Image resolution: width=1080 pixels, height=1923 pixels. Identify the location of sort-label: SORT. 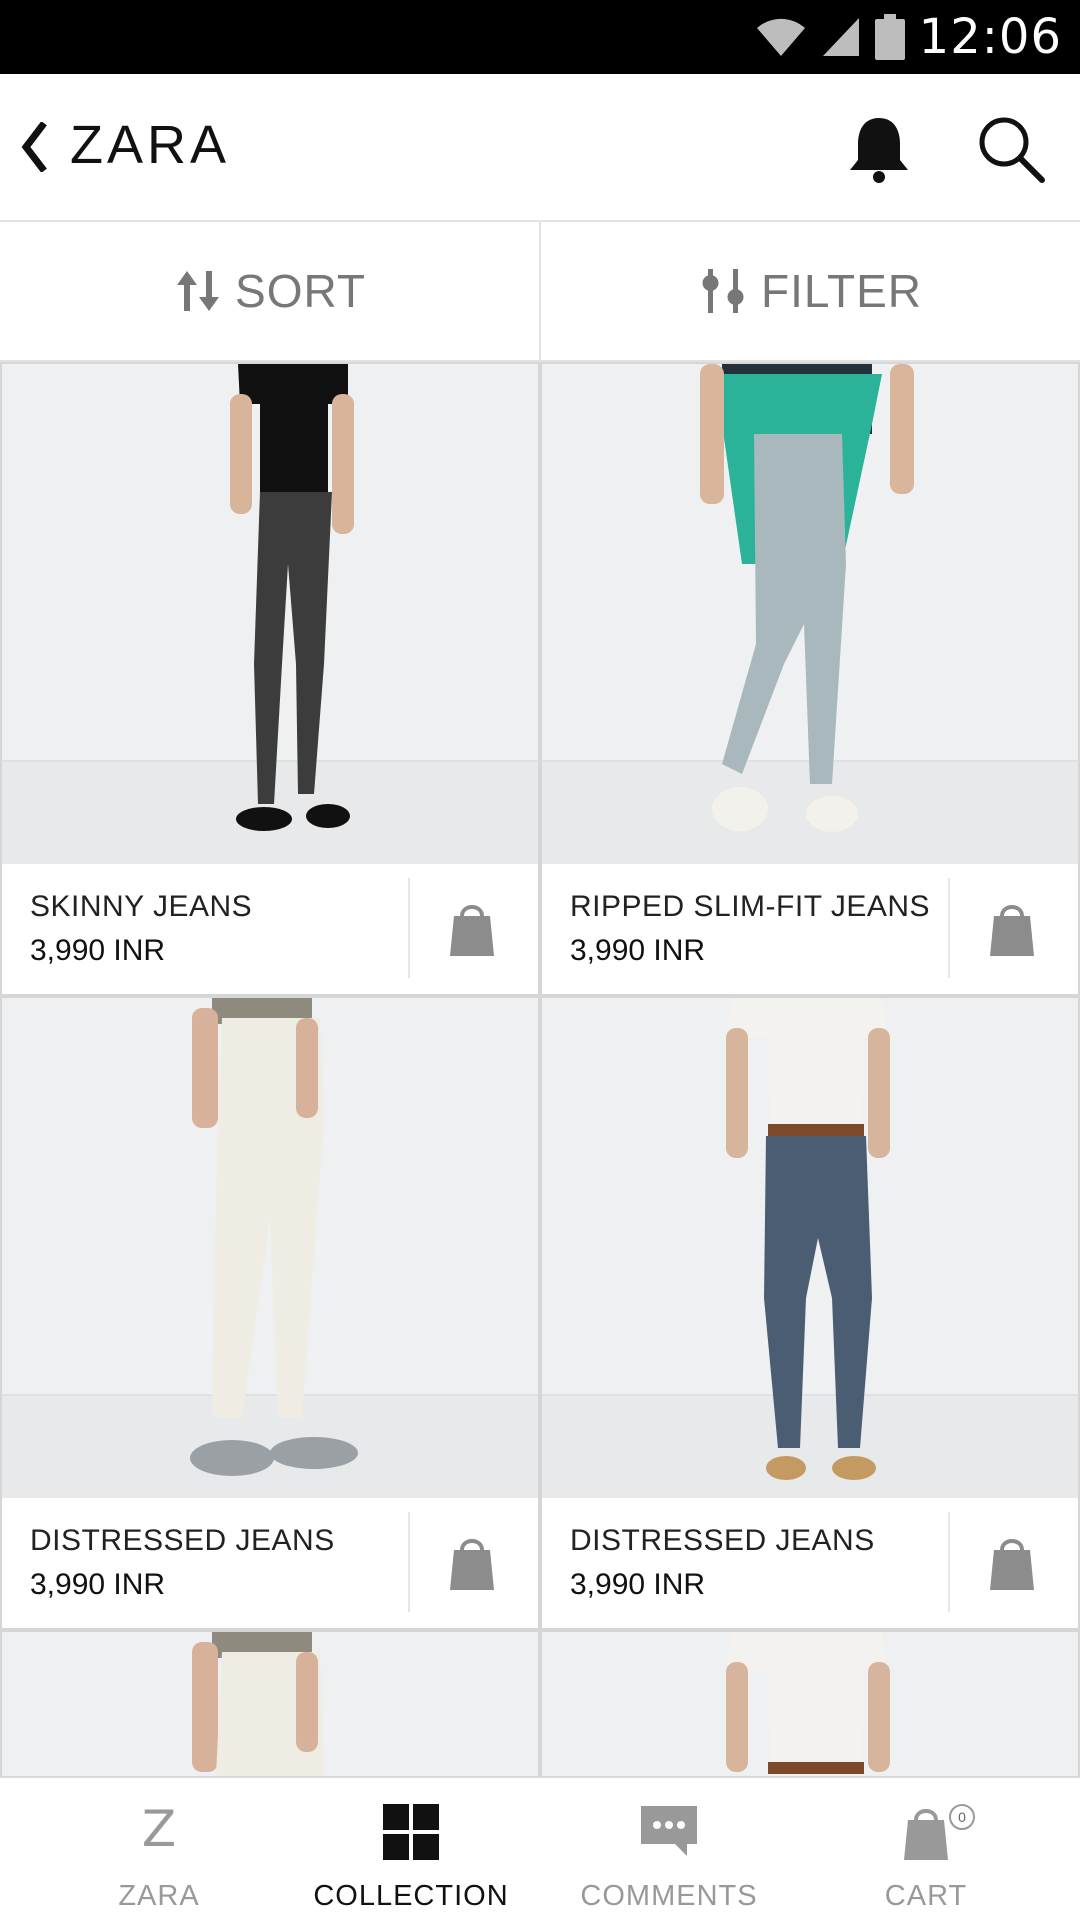
(300, 291).